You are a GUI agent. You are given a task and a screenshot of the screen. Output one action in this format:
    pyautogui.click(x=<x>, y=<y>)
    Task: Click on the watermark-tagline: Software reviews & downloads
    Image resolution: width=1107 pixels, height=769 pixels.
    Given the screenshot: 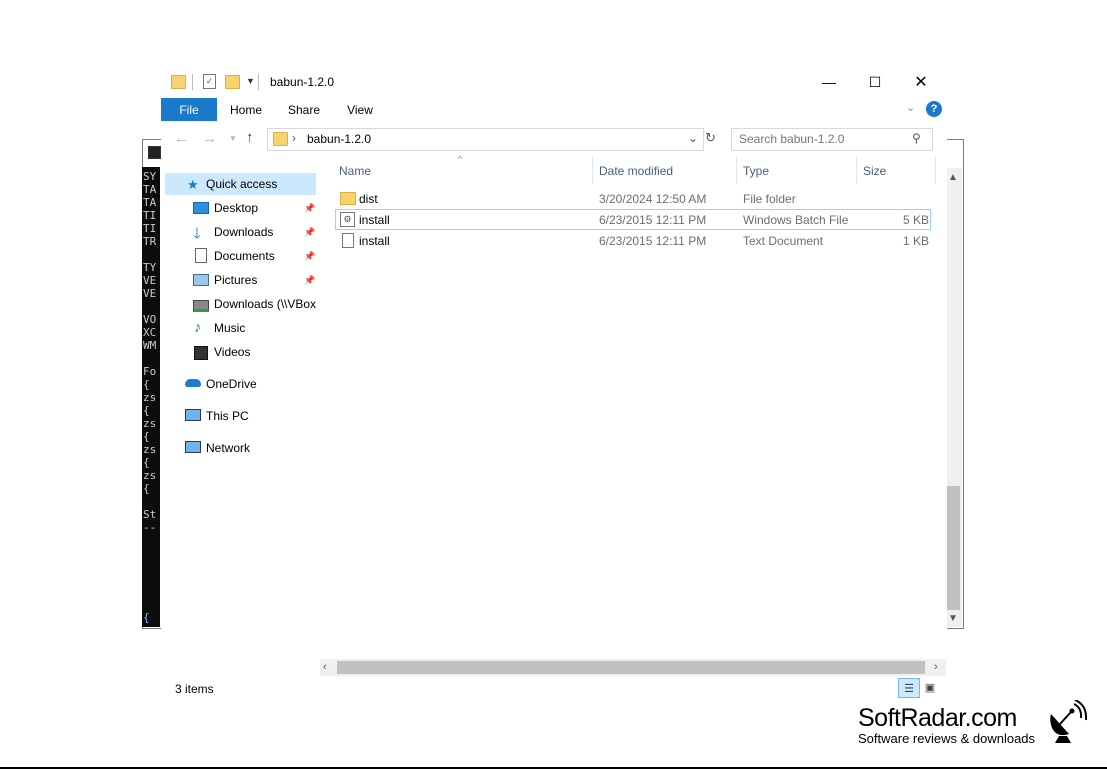 What is the action you would take?
    pyautogui.click(x=947, y=738)
    